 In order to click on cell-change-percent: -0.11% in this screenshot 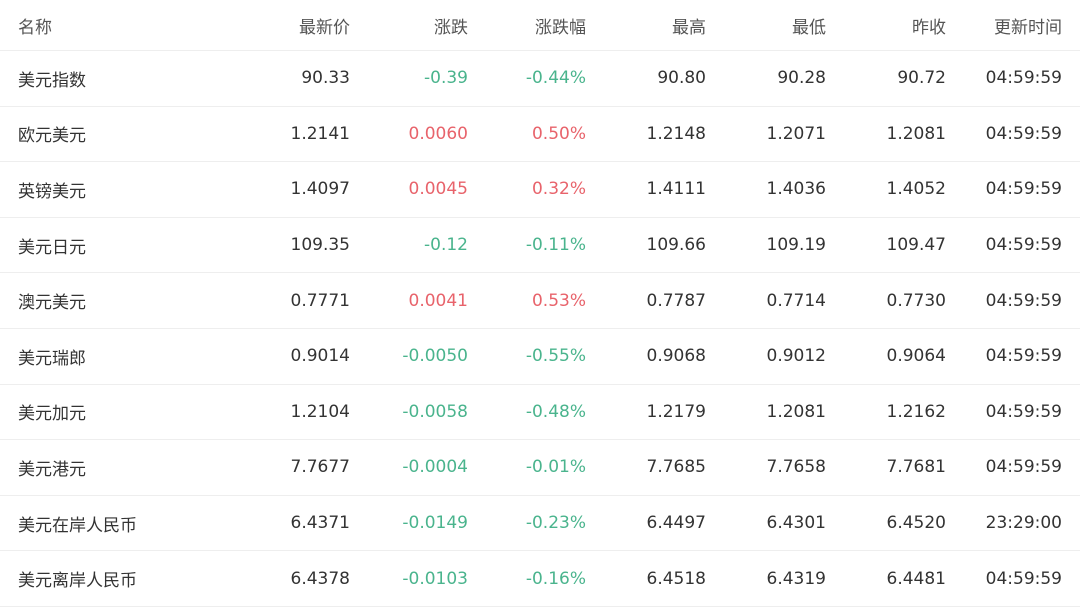, I will do `click(527, 245)`.